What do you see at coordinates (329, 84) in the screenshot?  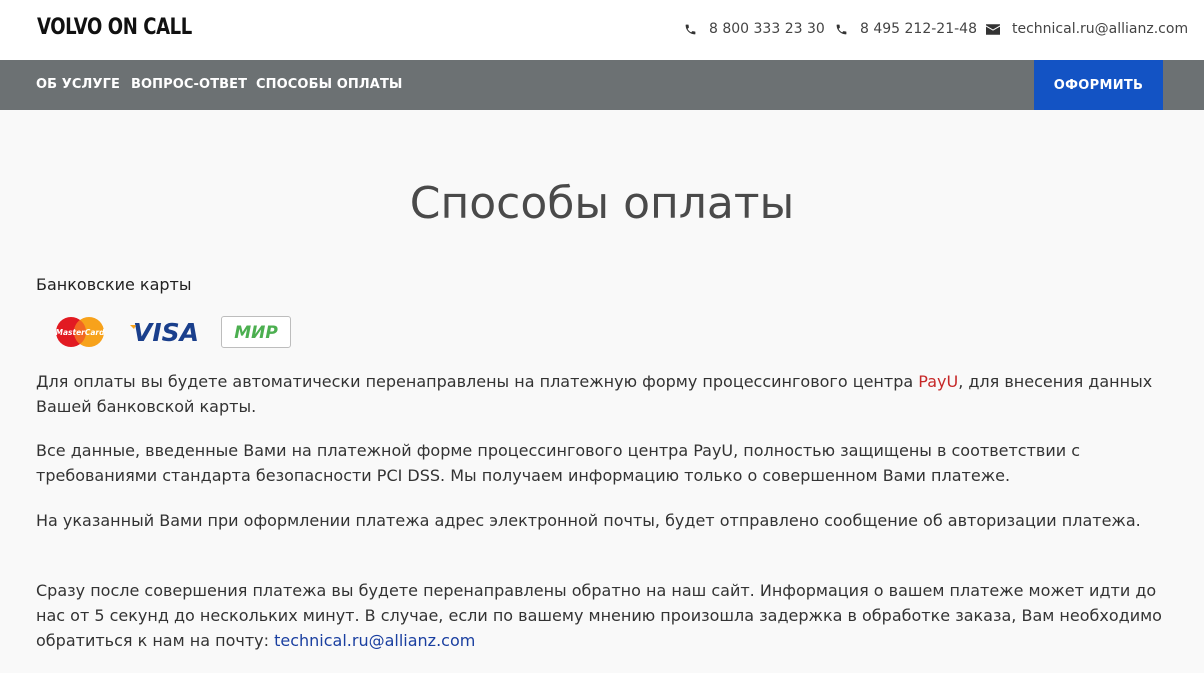 I see `nav-item-payment: СПОСОБЫ ОПЛАТЫ` at bounding box center [329, 84].